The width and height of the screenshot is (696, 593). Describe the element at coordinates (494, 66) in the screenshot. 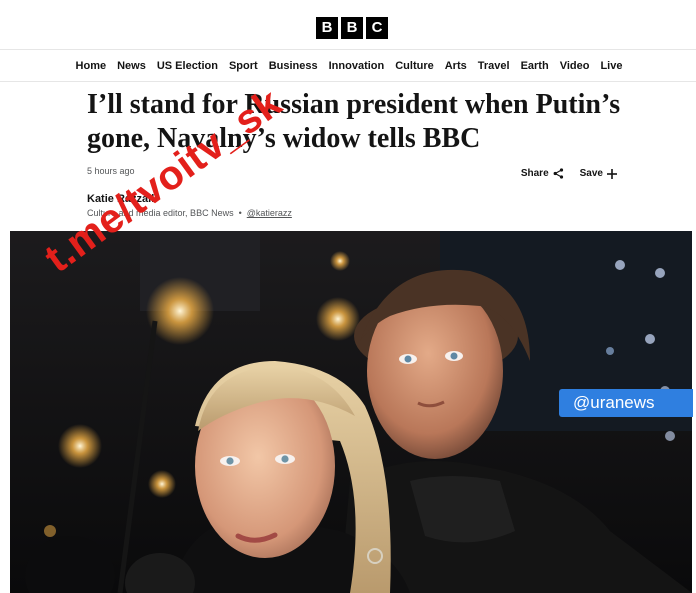

I see `nav-item-travel: Travel` at that location.